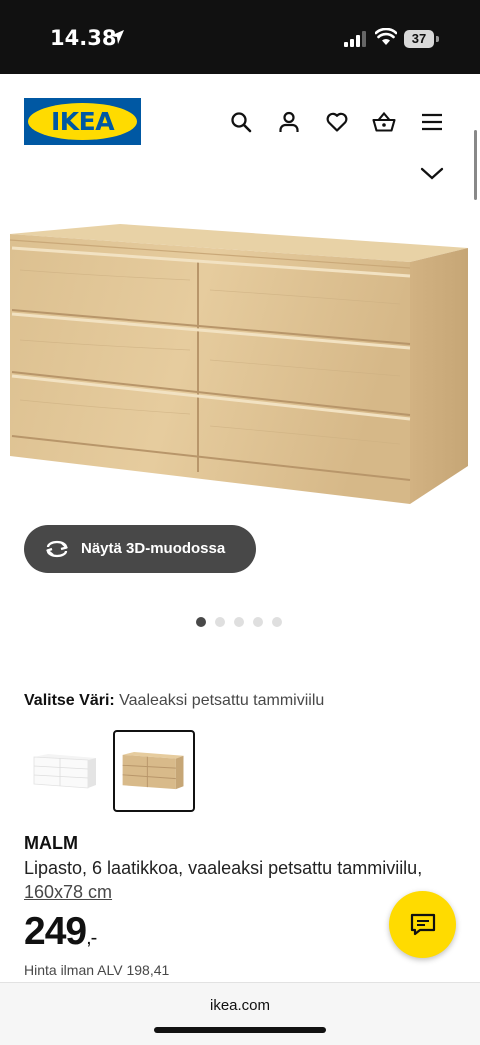 Image resolution: width=480 pixels, height=1045 pixels. I want to click on product-measurement-link: 160x78 cm, so click(68, 892).